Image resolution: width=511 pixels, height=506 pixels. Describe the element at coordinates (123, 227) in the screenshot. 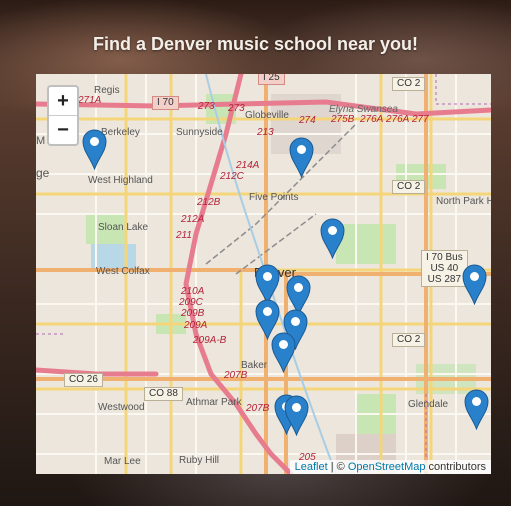

I see `place-sloan-lake: Sloan Lake` at that location.